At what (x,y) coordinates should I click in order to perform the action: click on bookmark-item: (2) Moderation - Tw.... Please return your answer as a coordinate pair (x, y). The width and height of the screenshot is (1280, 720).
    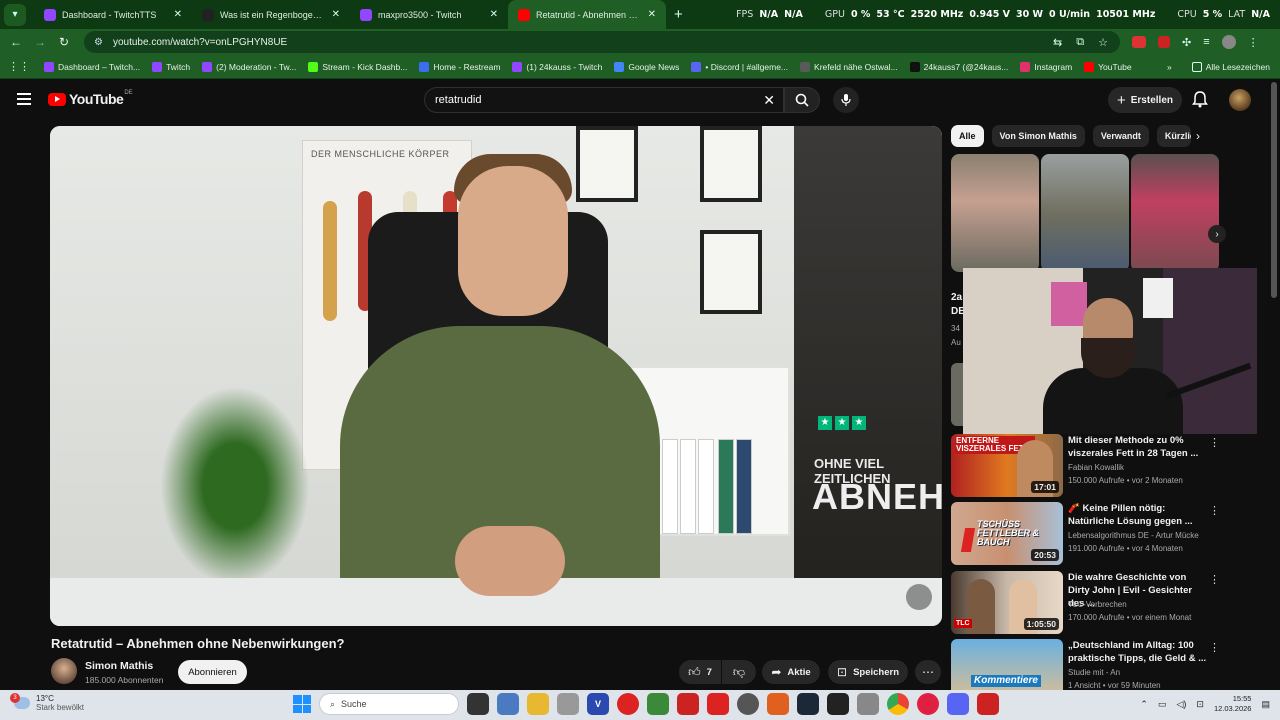
    Looking at the image, I should click on (249, 66).